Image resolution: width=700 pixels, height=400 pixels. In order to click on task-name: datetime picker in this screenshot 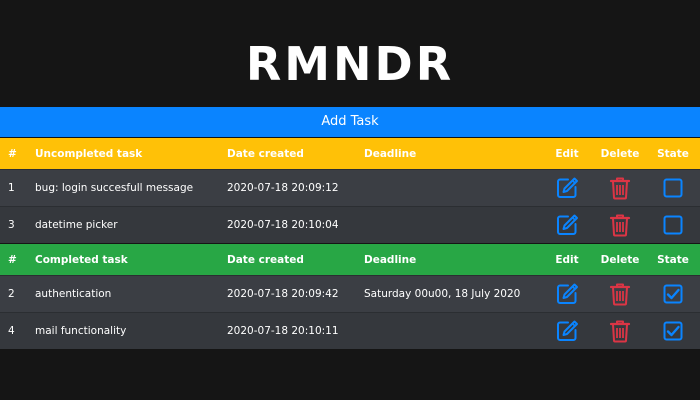, I will do `click(76, 225)`.